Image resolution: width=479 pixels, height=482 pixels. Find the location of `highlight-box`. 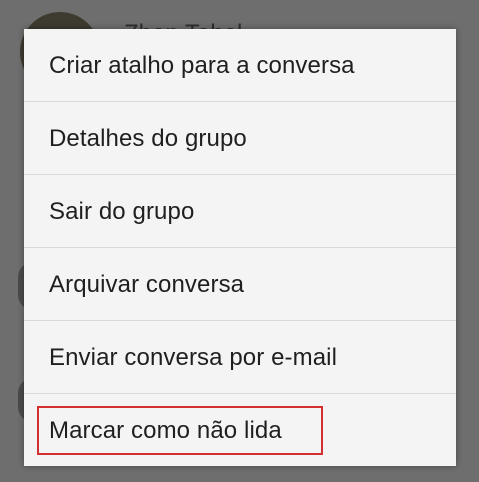

highlight-box is located at coordinates (180, 430).